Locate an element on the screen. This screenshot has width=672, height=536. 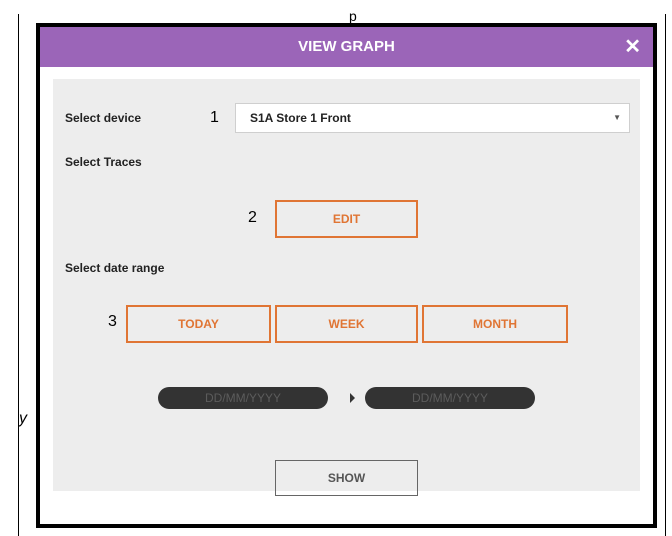
close-icon: ✕ is located at coordinates (632, 47).